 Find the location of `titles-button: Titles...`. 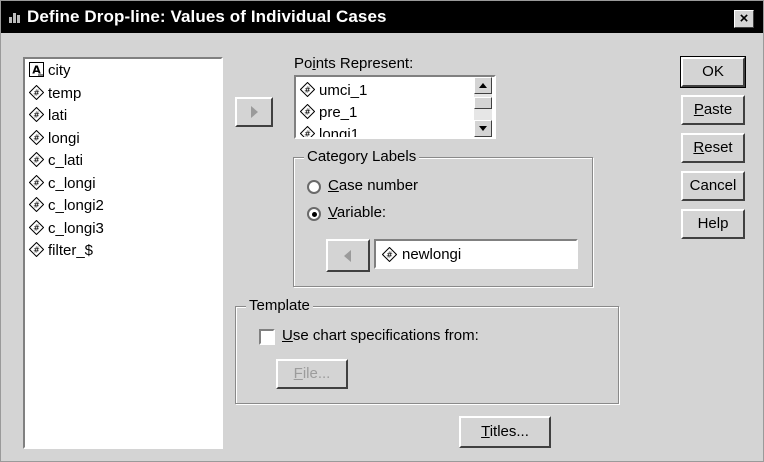

titles-button: Titles... is located at coordinates (505, 432).